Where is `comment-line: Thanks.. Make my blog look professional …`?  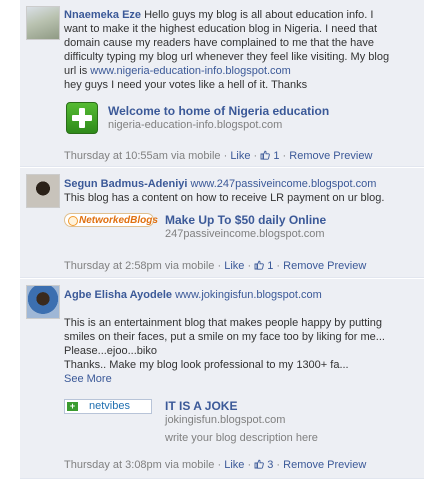 comment-line: Thanks.. Make my blog look professional … is located at coordinates (206, 365).